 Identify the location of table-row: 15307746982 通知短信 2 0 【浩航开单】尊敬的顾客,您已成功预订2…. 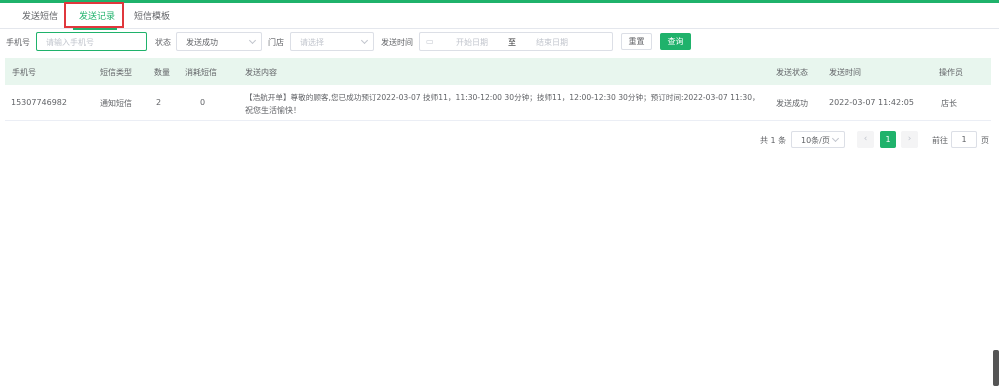
(498, 103).